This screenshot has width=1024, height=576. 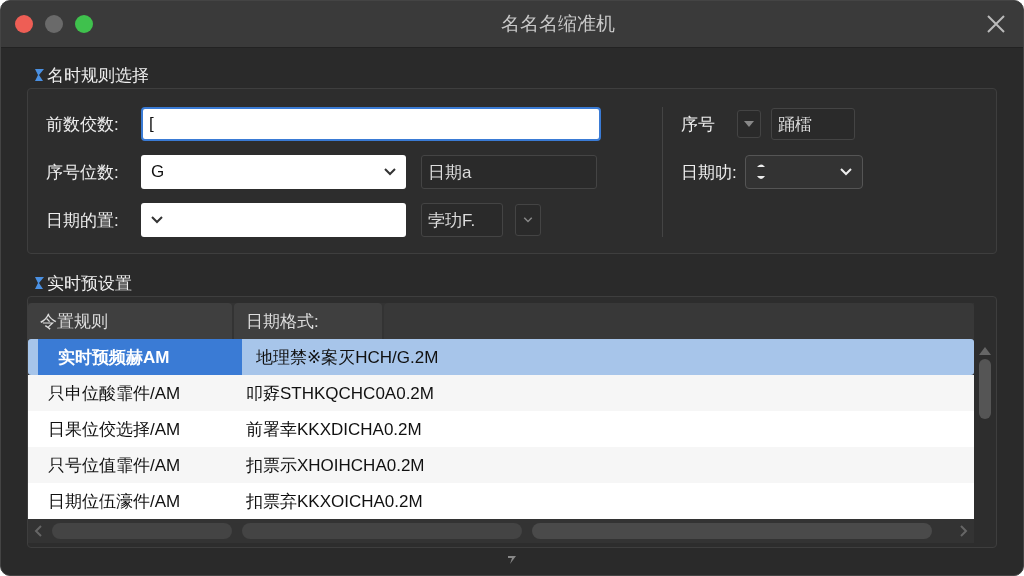 What do you see at coordinates (603, 465) in the screenshot?
I see `table-cell: 扣票示XHOIHCHA0.2M` at bounding box center [603, 465].